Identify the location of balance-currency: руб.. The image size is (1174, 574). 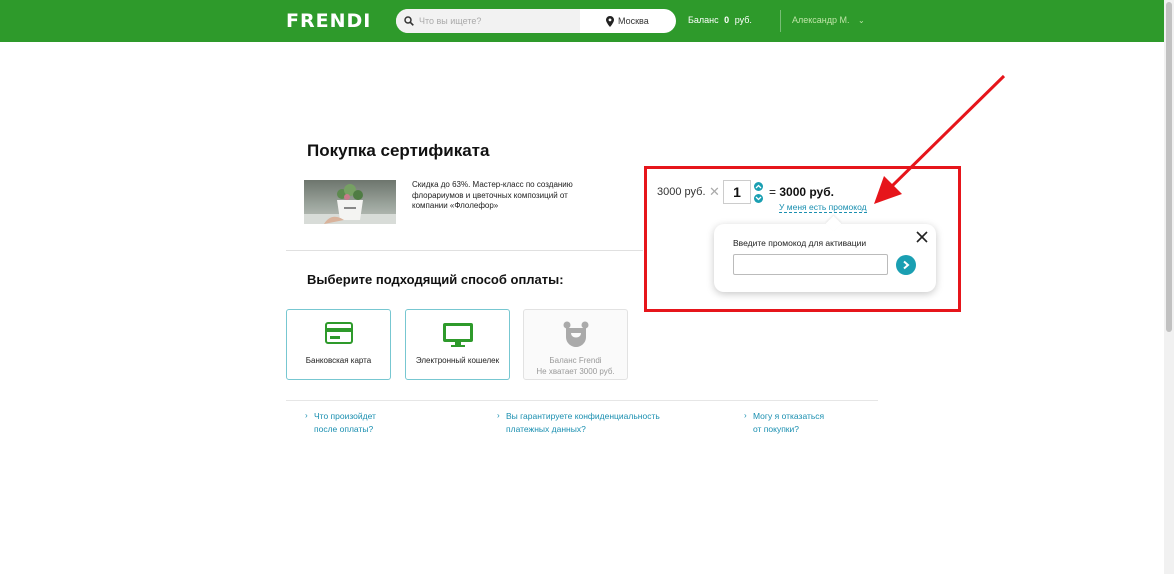
(743, 20).